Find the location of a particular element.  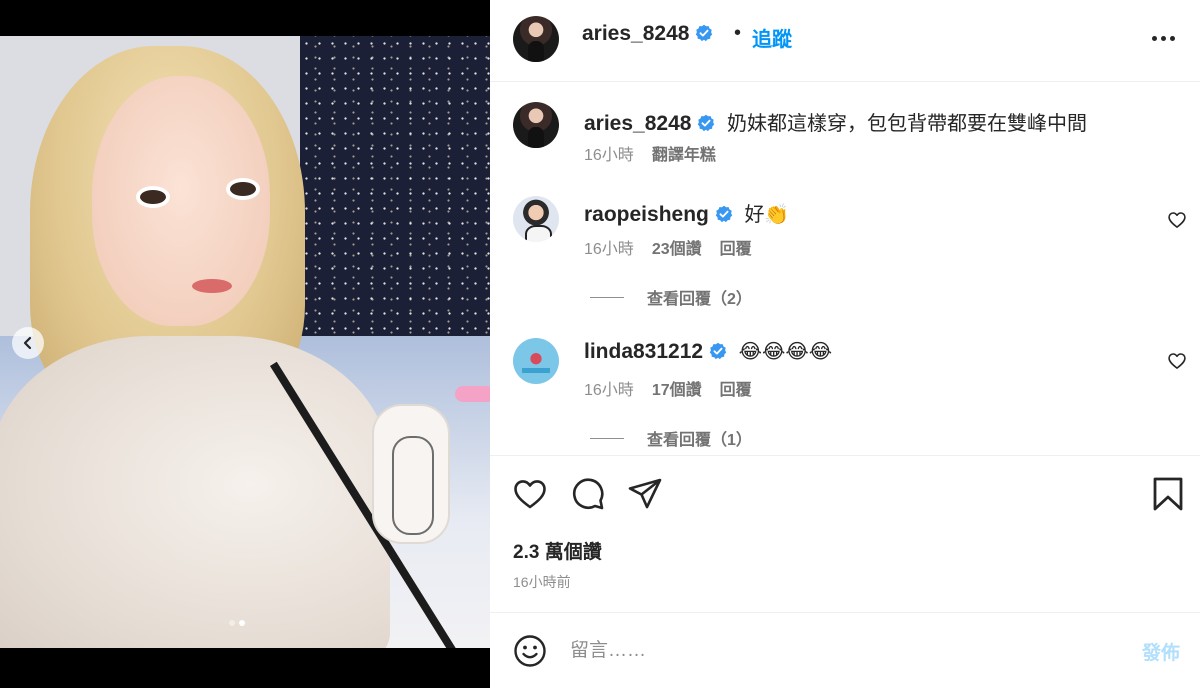

comment-text: 好👏 is located at coordinates (767, 215).